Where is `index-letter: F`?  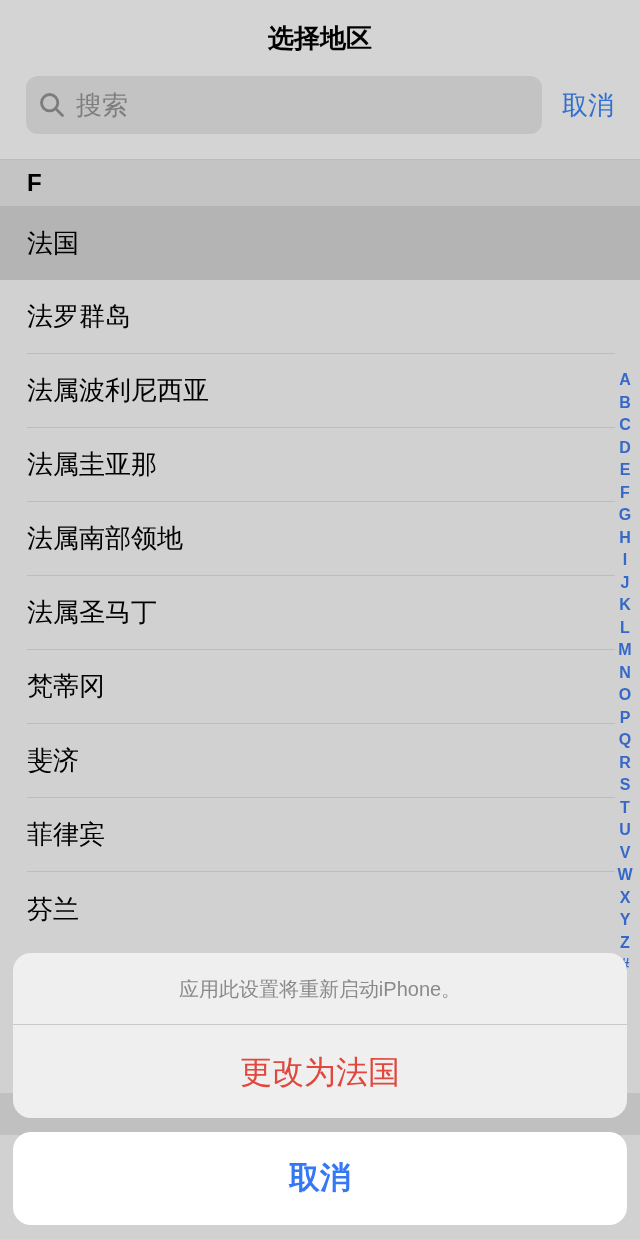 index-letter: F is located at coordinates (625, 492).